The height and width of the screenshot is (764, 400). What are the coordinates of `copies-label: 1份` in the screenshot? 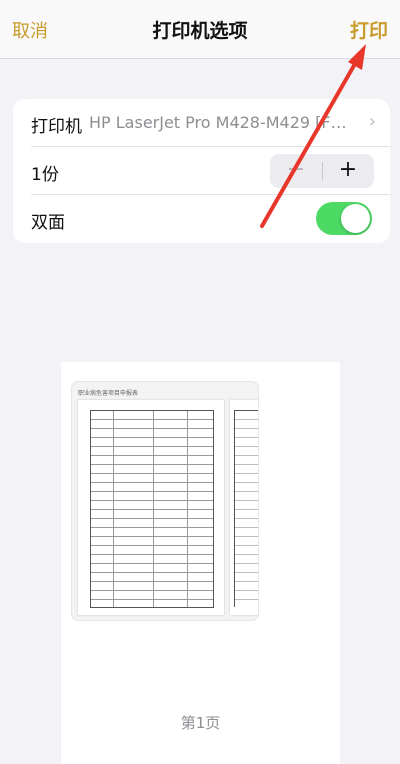 It's located at (45, 175).